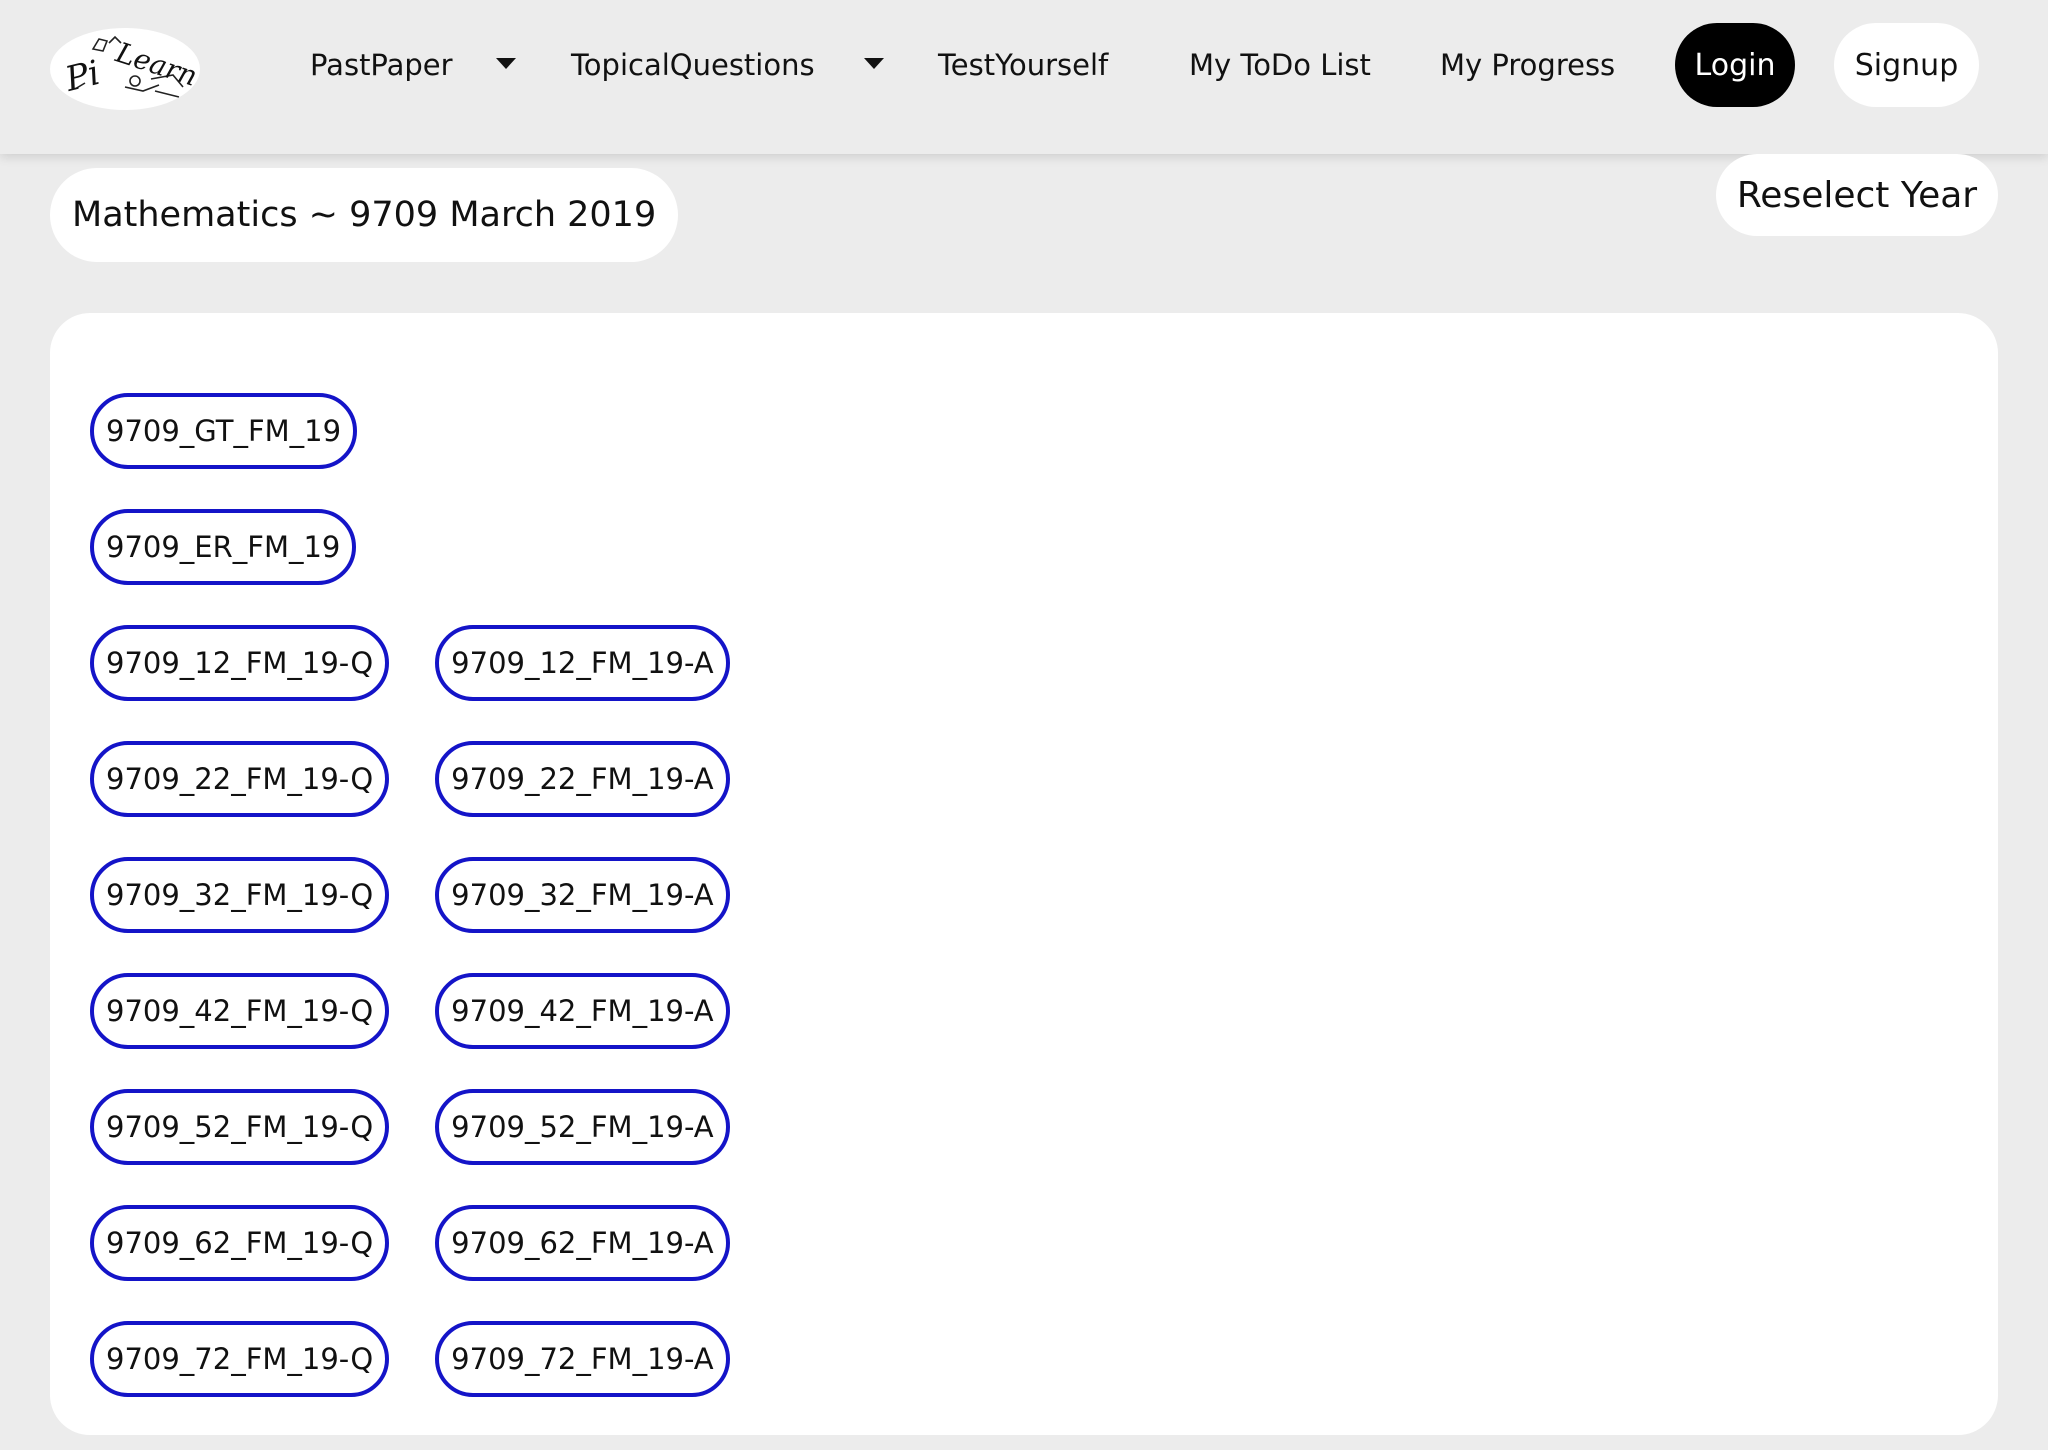  What do you see at coordinates (1280, 65) in the screenshot?
I see `nav-todo-list: My ToDo List` at bounding box center [1280, 65].